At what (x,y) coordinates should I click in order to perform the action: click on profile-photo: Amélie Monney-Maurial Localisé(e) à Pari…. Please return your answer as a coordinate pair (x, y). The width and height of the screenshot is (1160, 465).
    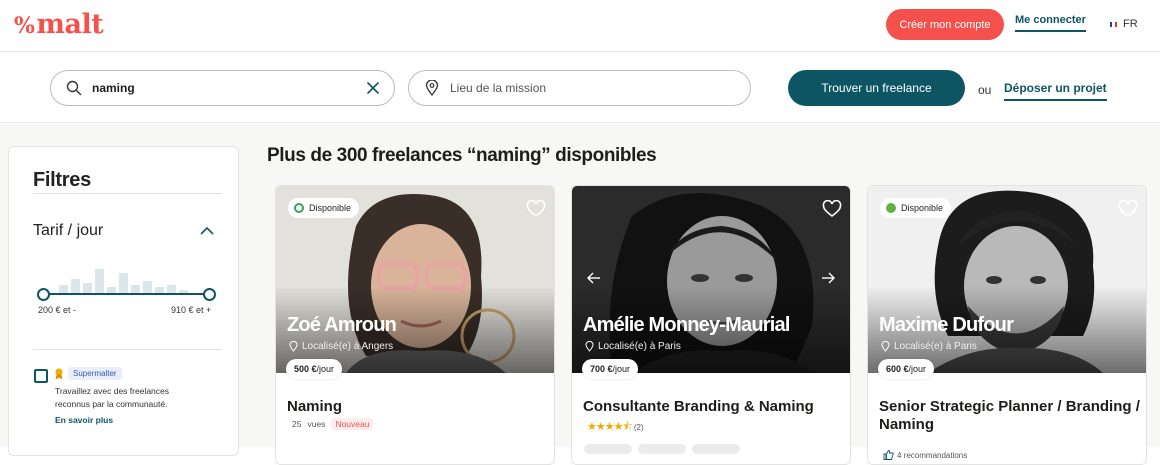
    Looking at the image, I should click on (711, 279).